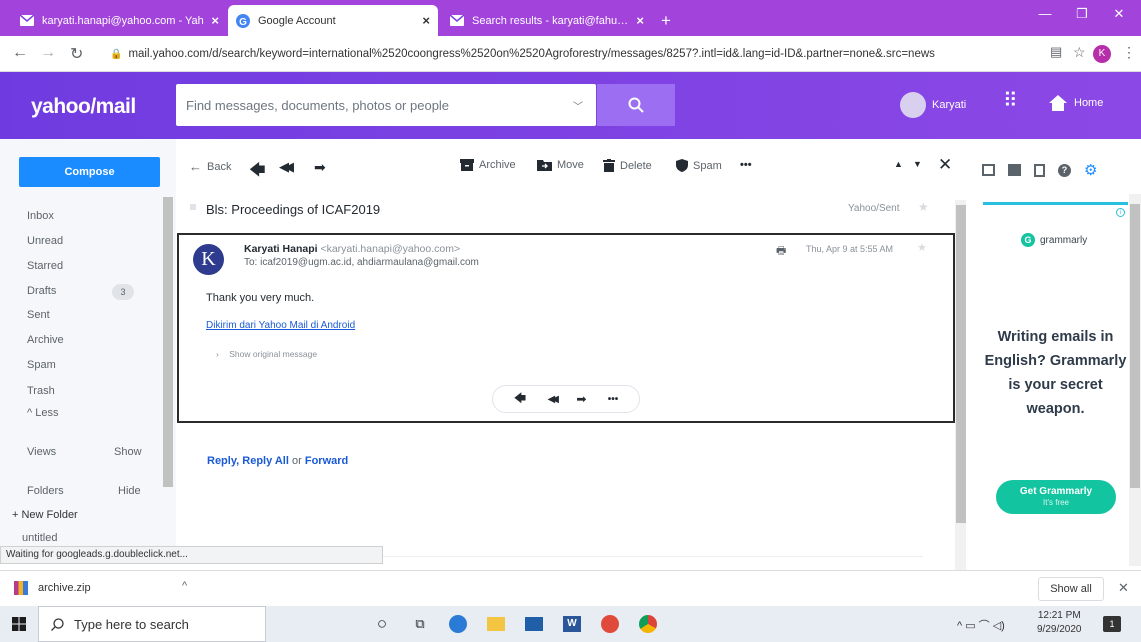 This screenshot has width=1141, height=642. Describe the element at coordinates (48, 53) in the screenshot. I see `forward-arrow-icon: →` at that location.